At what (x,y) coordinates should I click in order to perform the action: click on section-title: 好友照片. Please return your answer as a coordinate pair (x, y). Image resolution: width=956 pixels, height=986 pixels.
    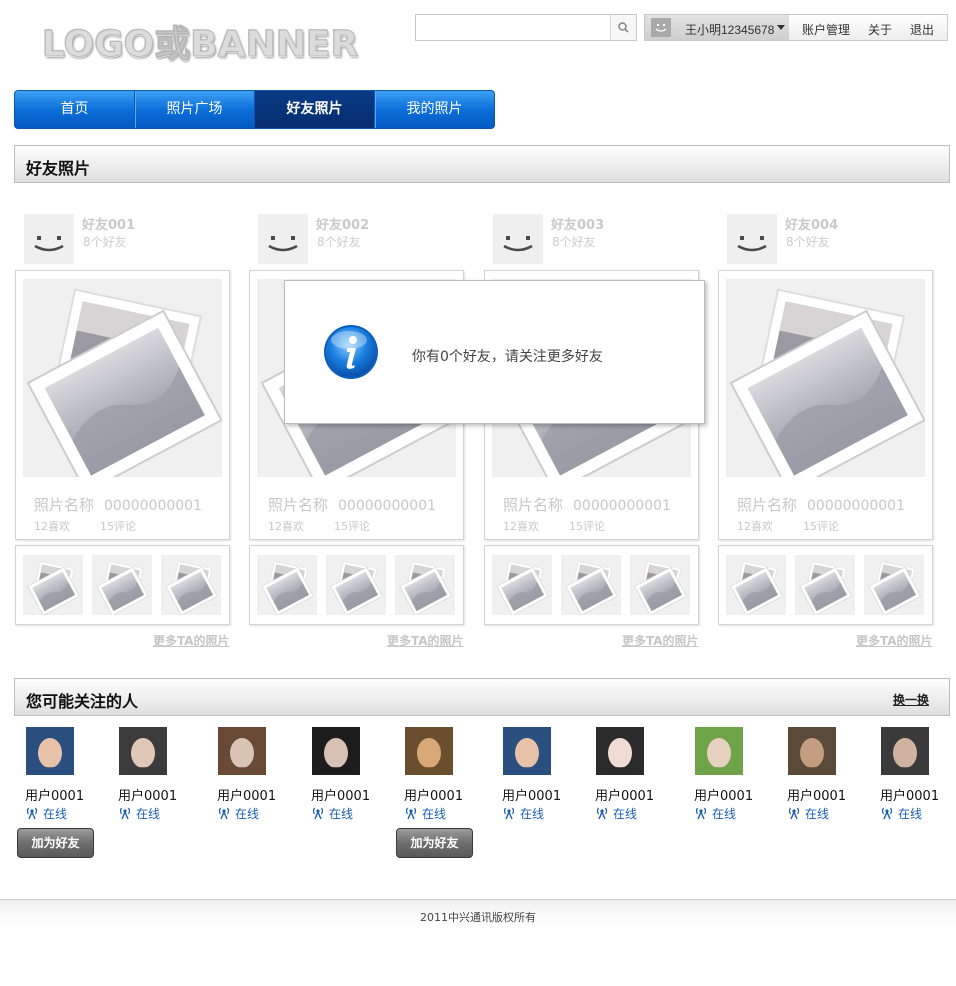
    Looking at the image, I should click on (58, 168).